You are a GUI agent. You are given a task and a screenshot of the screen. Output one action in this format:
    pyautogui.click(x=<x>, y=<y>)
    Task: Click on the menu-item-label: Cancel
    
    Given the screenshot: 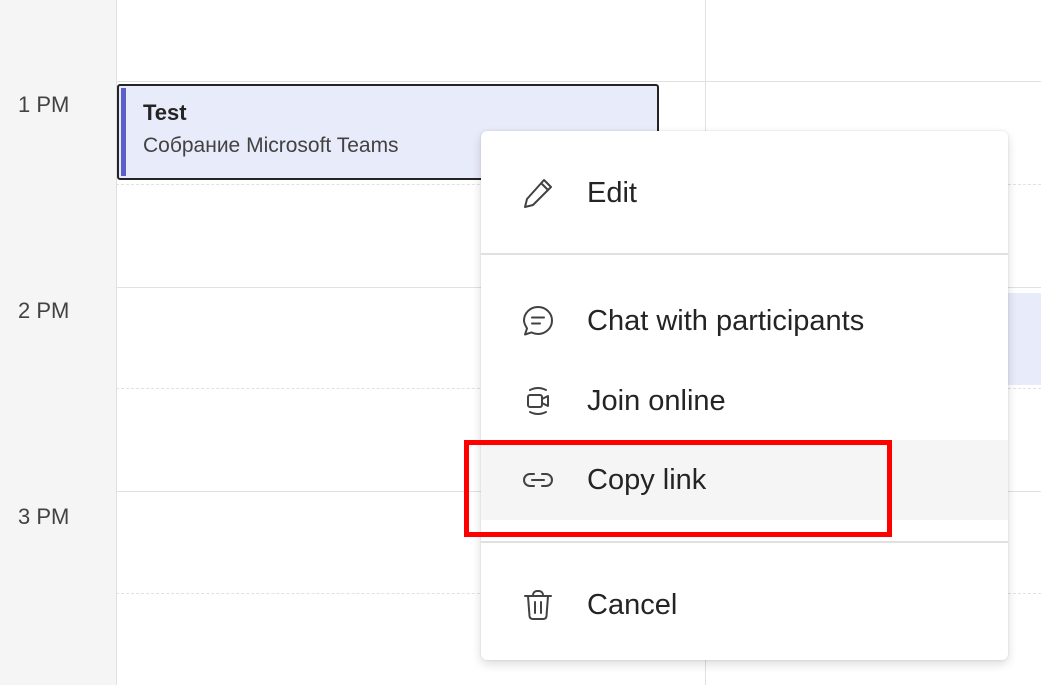 What is the action you would take?
    pyautogui.click(x=632, y=604)
    